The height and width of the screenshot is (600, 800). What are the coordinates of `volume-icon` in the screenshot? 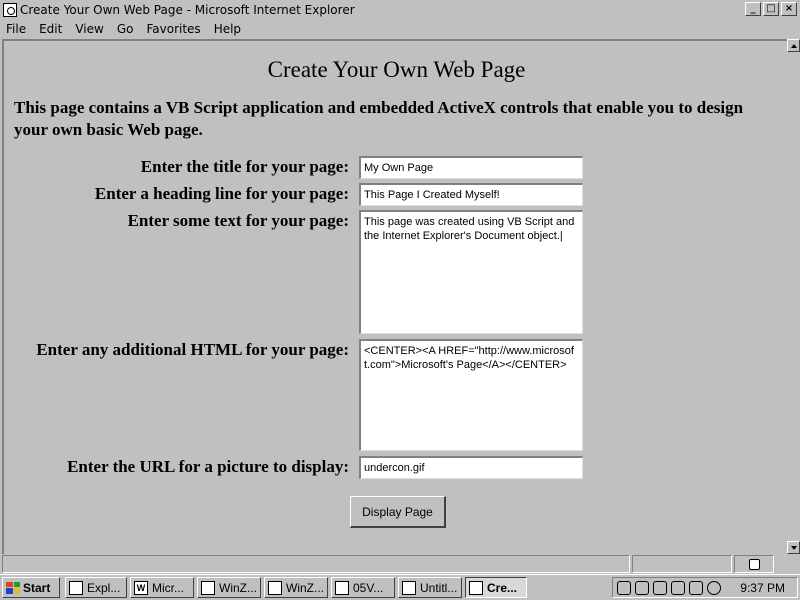 It's located at (696, 587).